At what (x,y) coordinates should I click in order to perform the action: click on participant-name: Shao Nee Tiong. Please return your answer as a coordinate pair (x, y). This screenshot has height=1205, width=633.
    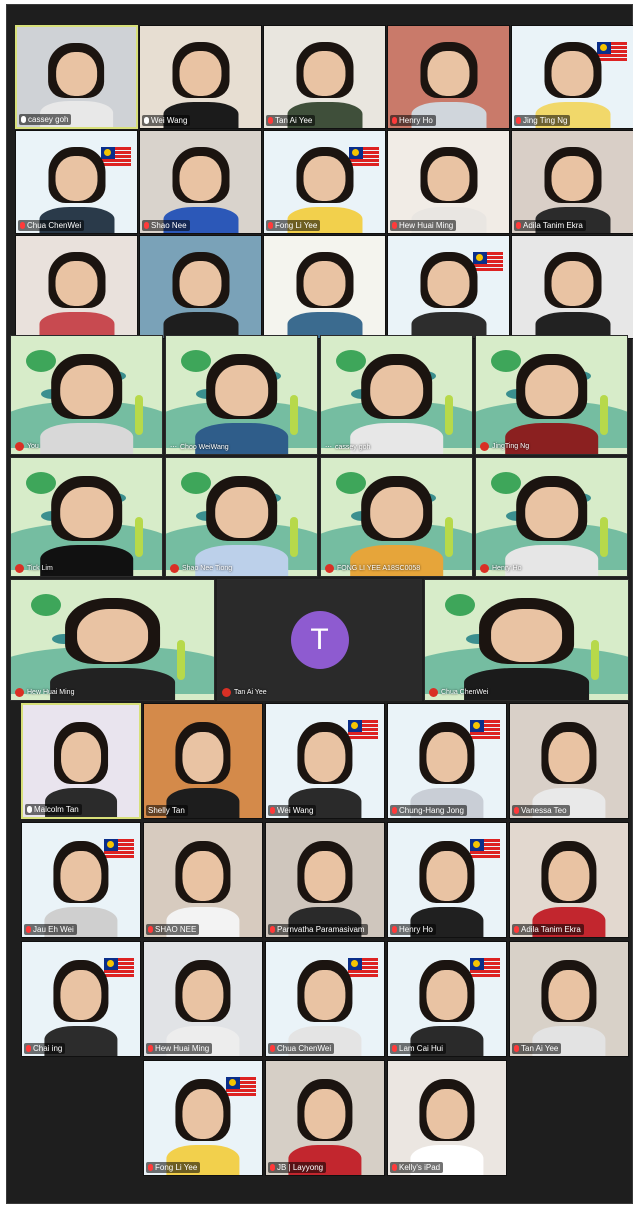
    Looking at the image, I should click on (207, 568).